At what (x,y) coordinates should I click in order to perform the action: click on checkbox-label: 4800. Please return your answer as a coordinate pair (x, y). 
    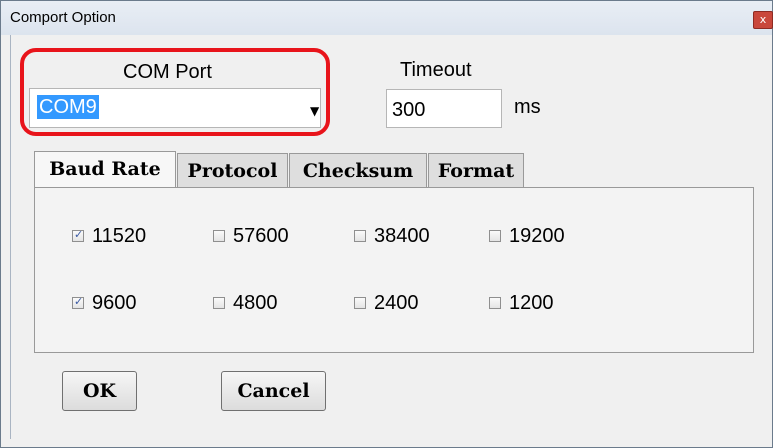
    Looking at the image, I should click on (255, 302).